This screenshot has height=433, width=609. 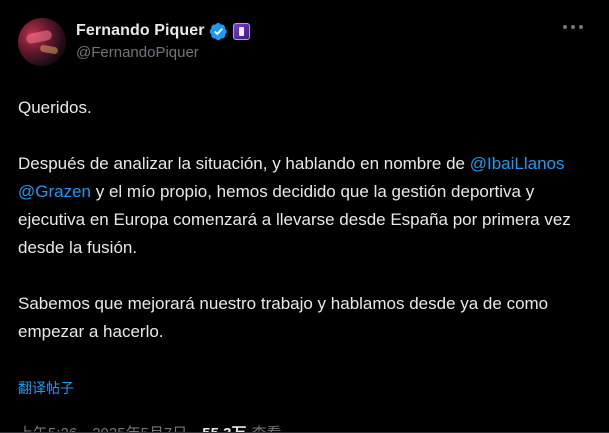 I want to click on author-display-name: Fernando Piquer, so click(x=140, y=31).